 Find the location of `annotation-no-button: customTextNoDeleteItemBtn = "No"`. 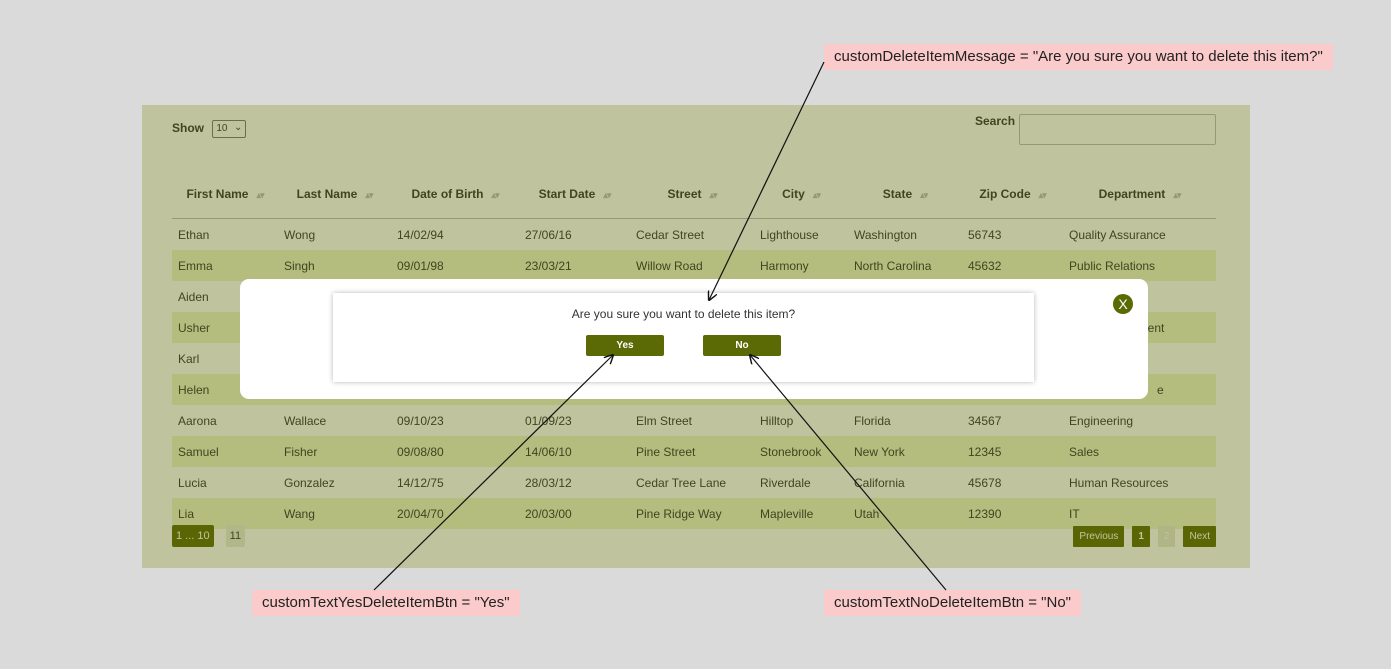

annotation-no-button: customTextNoDeleteItemBtn = "No" is located at coordinates (952, 603).